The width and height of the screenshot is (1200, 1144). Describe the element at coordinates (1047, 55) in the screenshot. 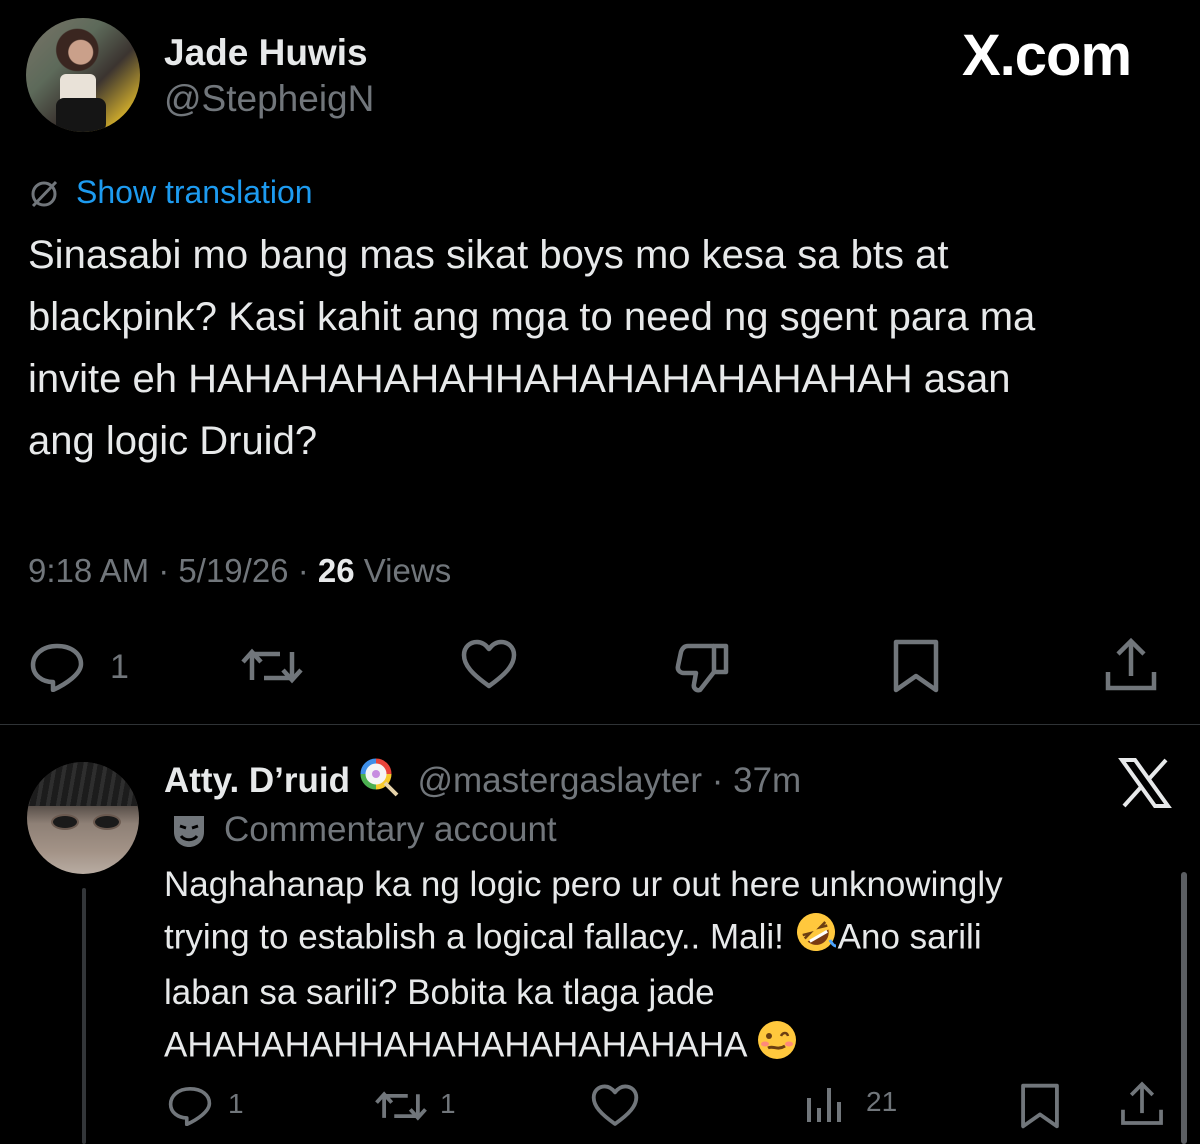

I see `watermark: X.com` at that location.